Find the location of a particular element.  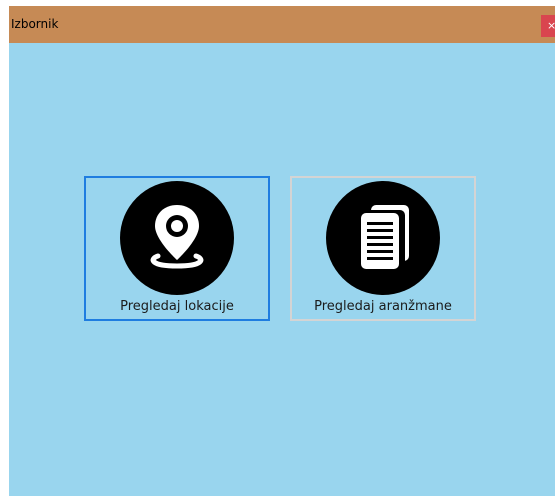

view-locations-button: Pregledaj lokacije is located at coordinates (177, 248).